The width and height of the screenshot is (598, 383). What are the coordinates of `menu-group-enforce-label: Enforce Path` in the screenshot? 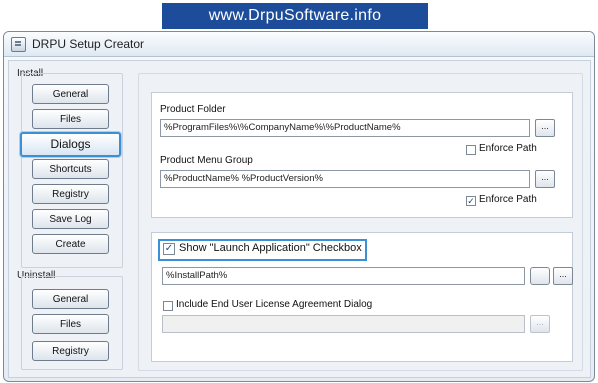 It's located at (508, 199).